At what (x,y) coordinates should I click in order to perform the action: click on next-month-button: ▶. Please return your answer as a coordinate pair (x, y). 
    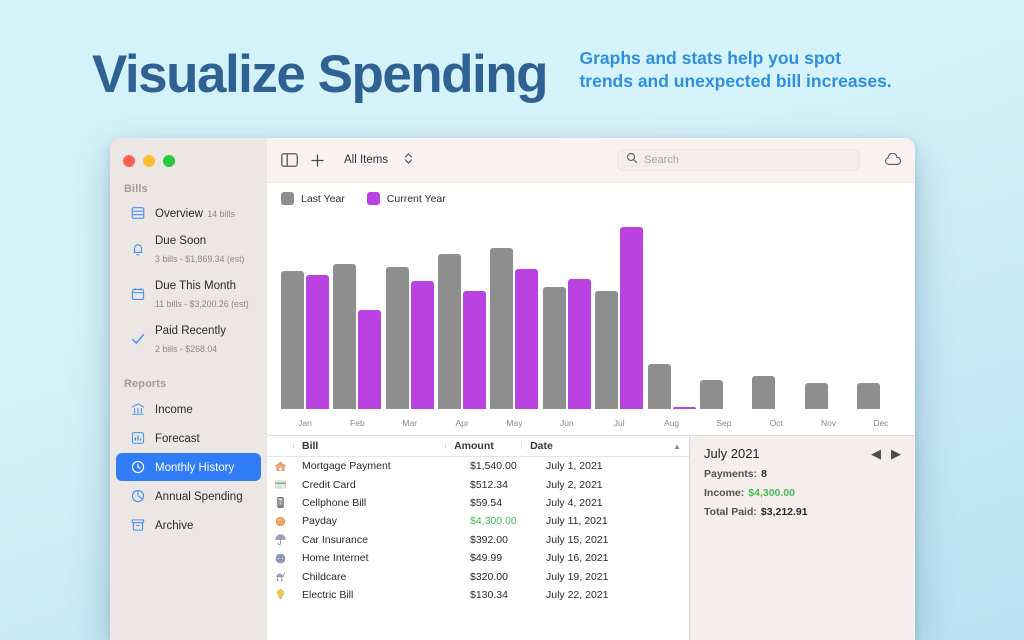
    Looking at the image, I should click on (896, 453).